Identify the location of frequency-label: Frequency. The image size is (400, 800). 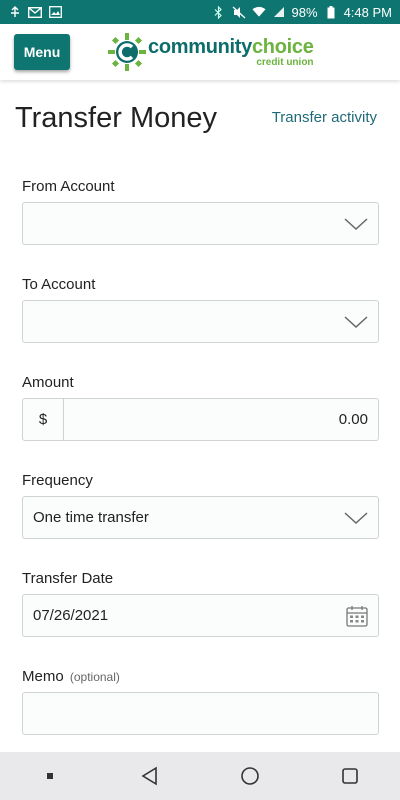
(57, 480).